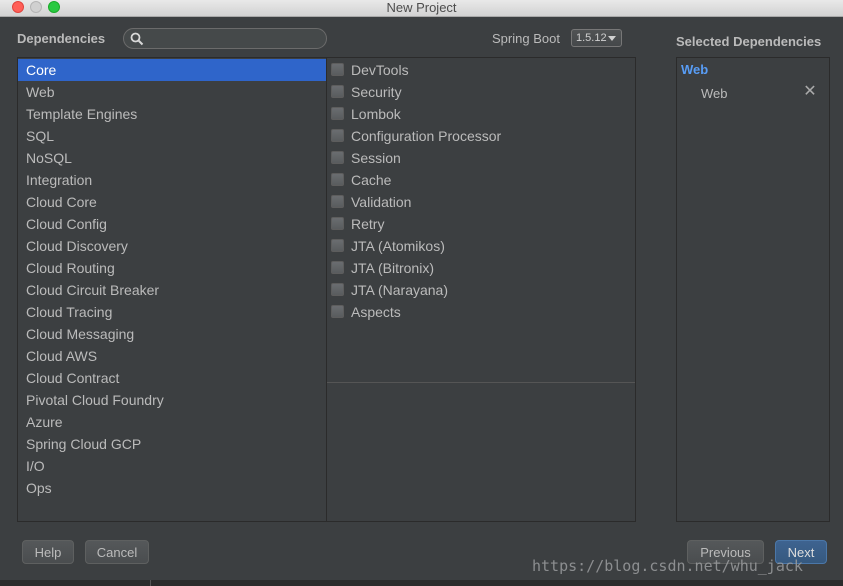 This screenshot has width=843, height=586. What do you see at coordinates (172, 180) in the screenshot?
I see `category-item: Integration` at bounding box center [172, 180].